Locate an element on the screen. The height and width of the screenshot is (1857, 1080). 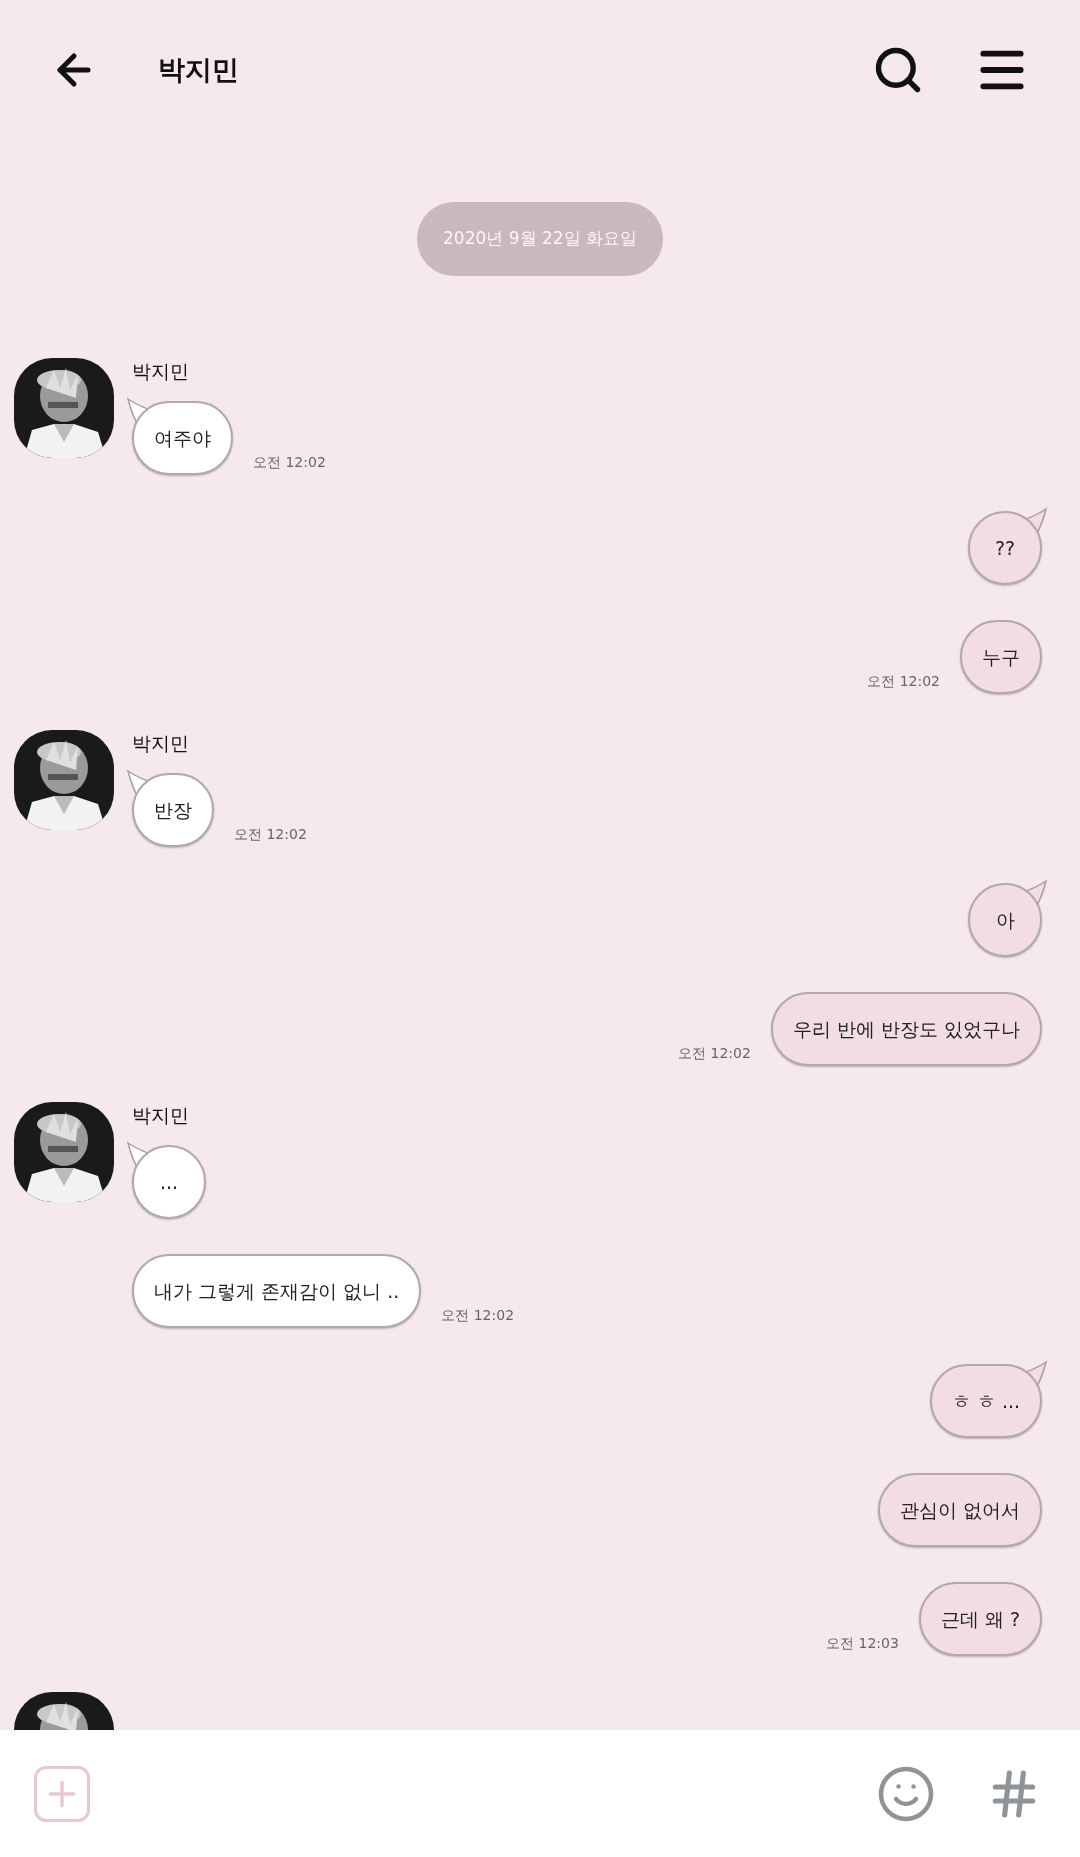
message-bubble: ?? is located at coordinates (1005, 548).